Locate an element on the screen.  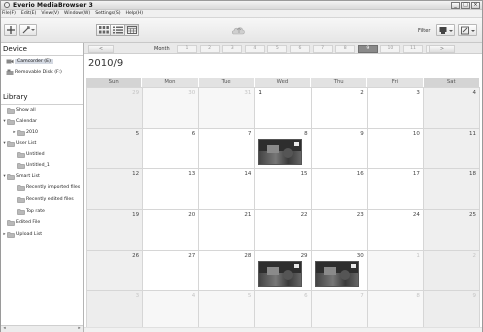
library-item: Top rate is located at coordinates (28, 211).